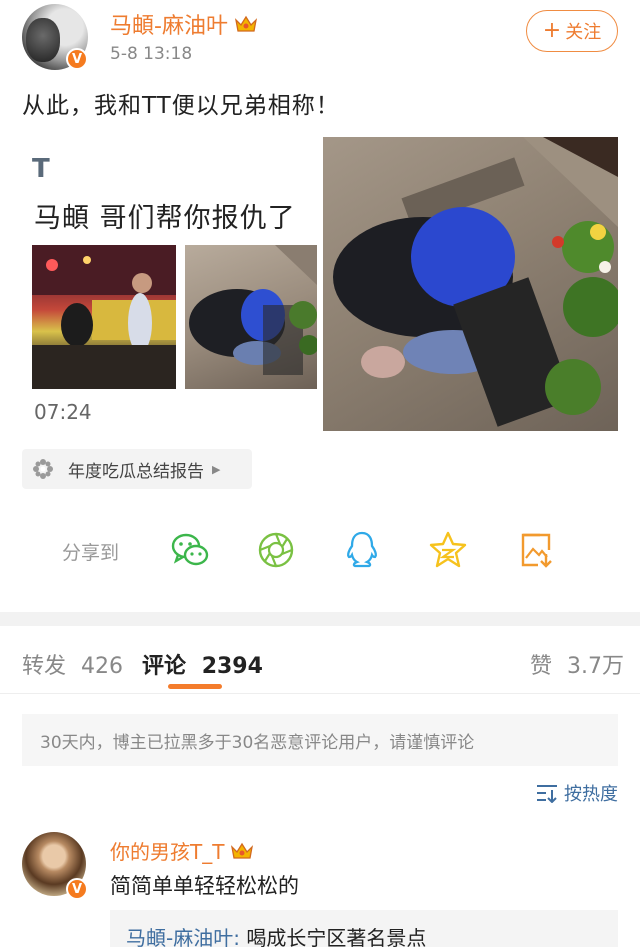 The width and height of the screenshot is (640, 947). I want to click on card-badge: T, so click(41, 169).